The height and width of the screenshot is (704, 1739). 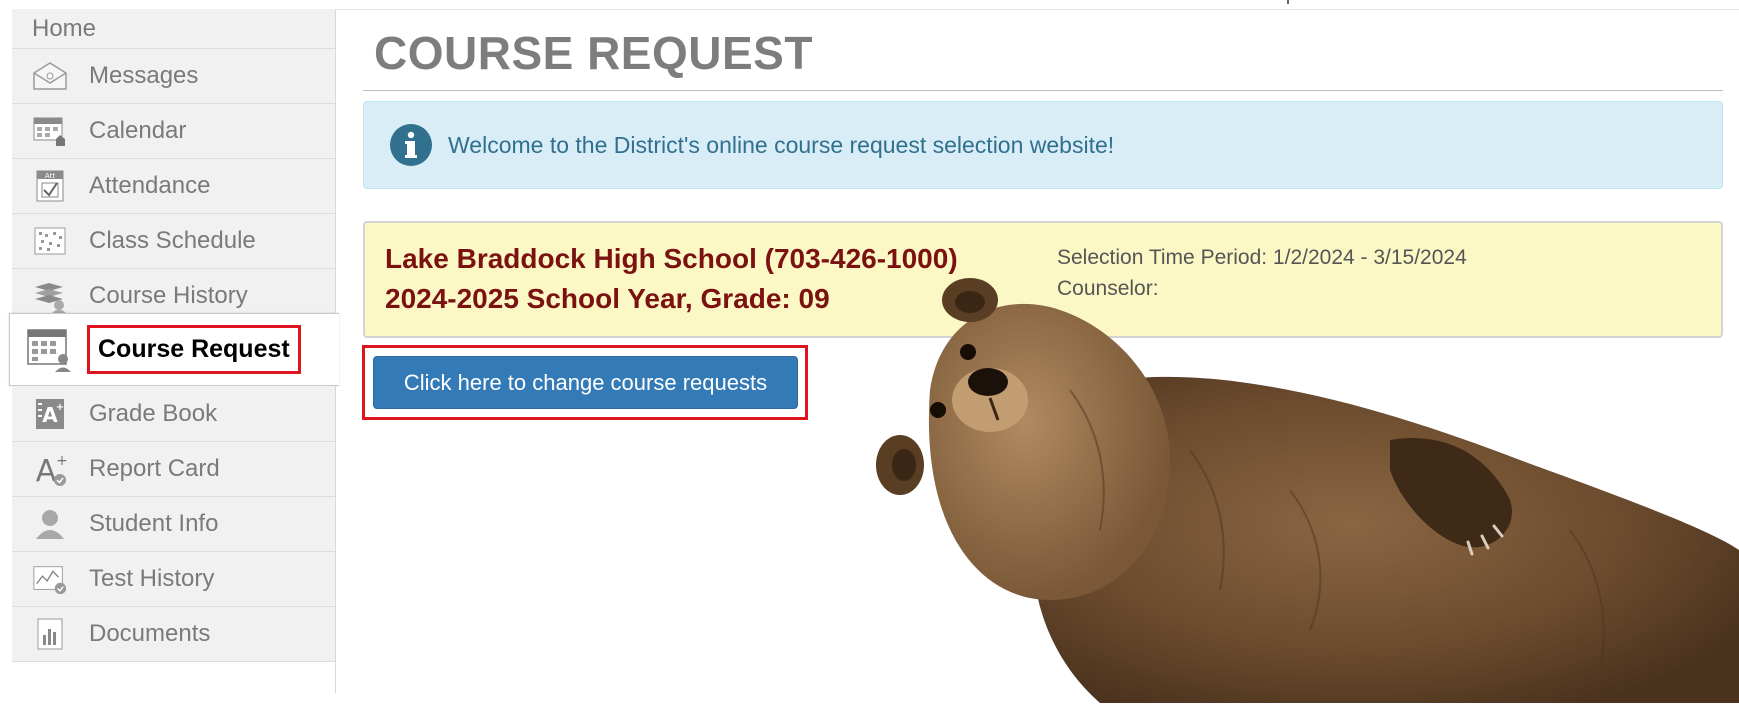 I want to click on chart-icon, so click(x=50, y=579).